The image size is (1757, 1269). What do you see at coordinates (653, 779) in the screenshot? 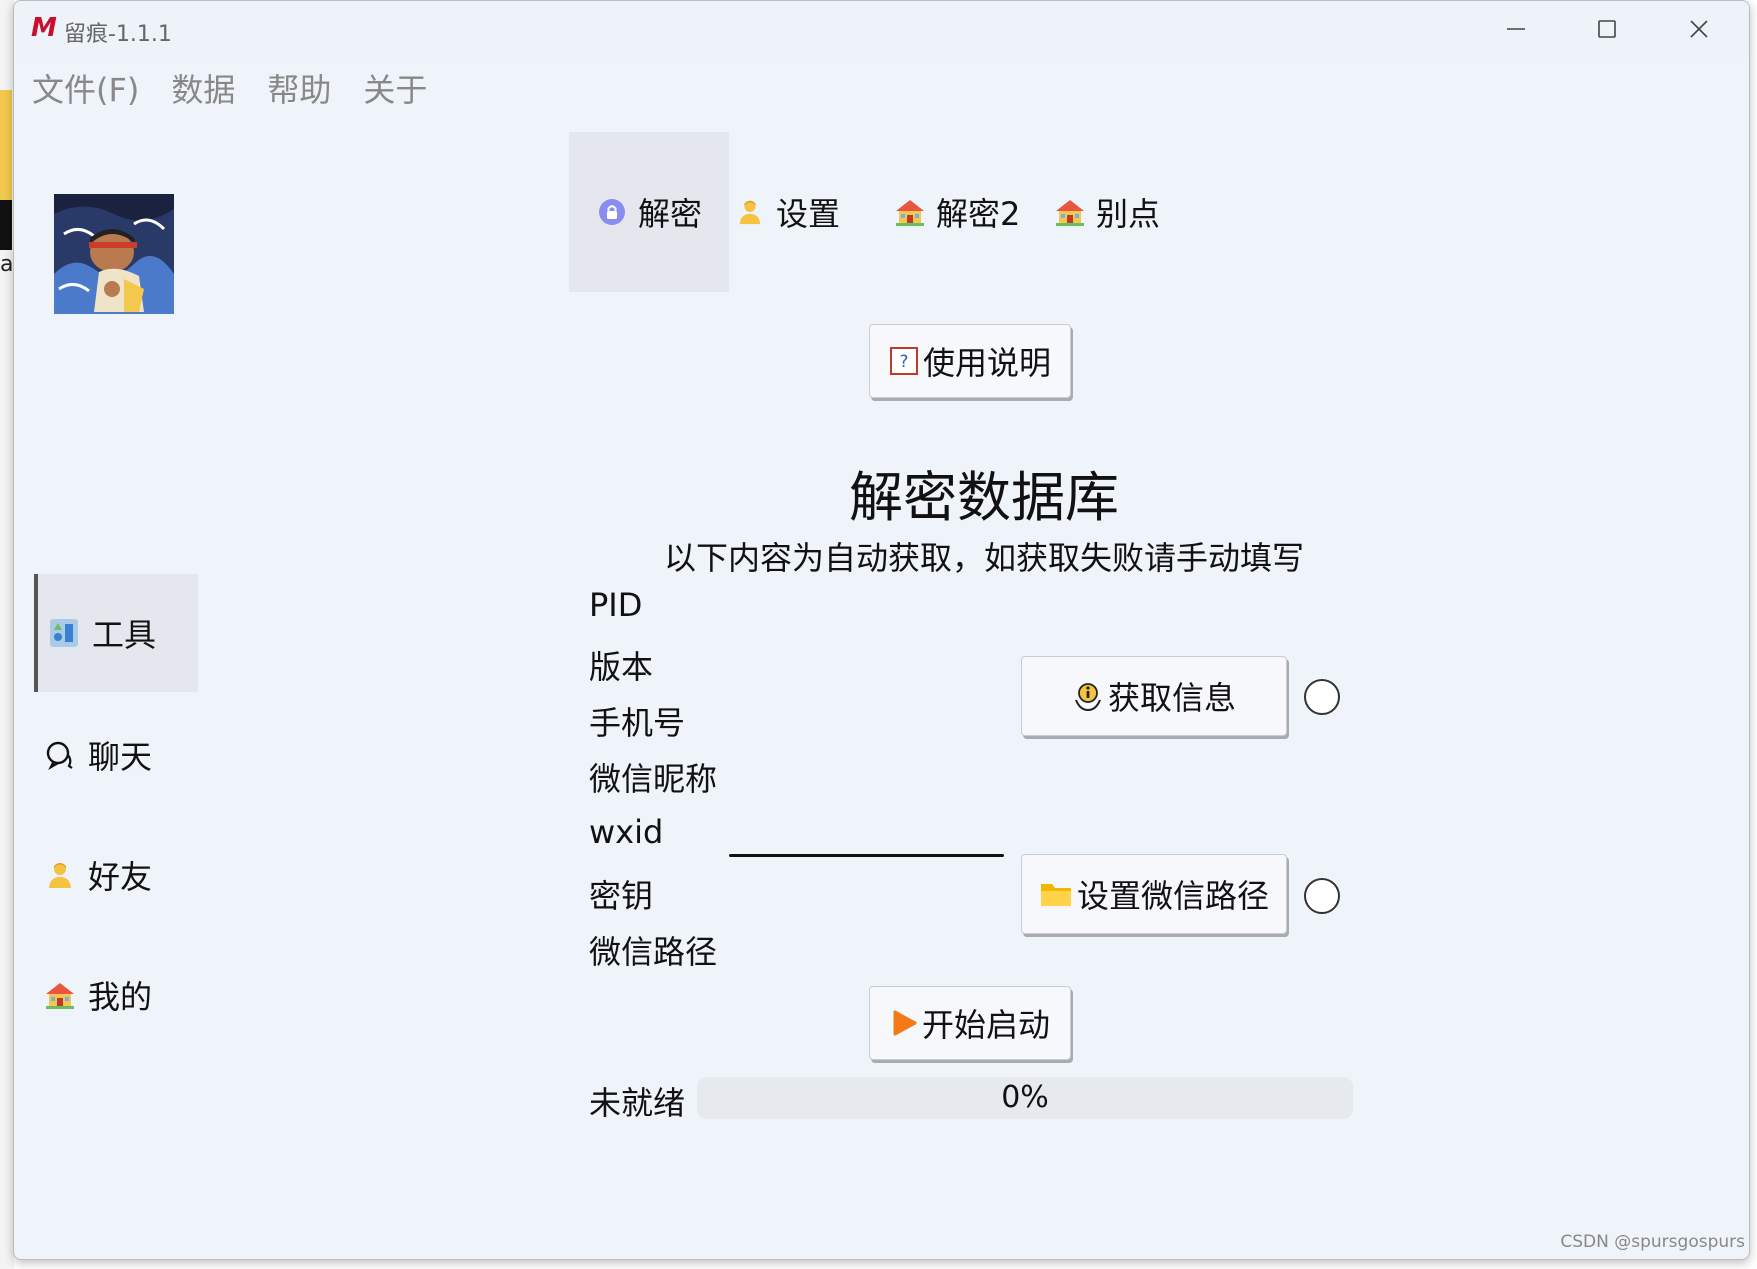
I see `nickname-label: 微信昵称` at bounding box center [653, 779].